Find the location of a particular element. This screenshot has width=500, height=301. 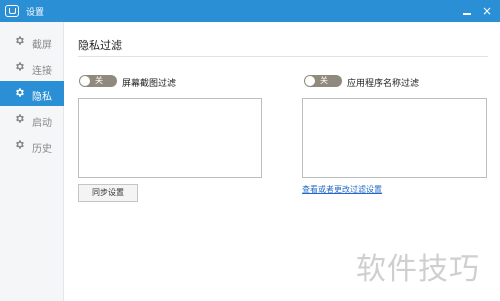

sidebar-item-startup: 启动 is located at coordinates (32, 119).